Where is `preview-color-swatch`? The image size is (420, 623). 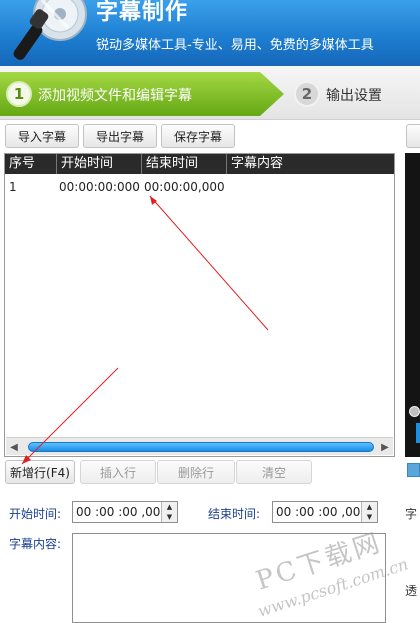
preview-color-swatch is located at coordinates (413, 470).